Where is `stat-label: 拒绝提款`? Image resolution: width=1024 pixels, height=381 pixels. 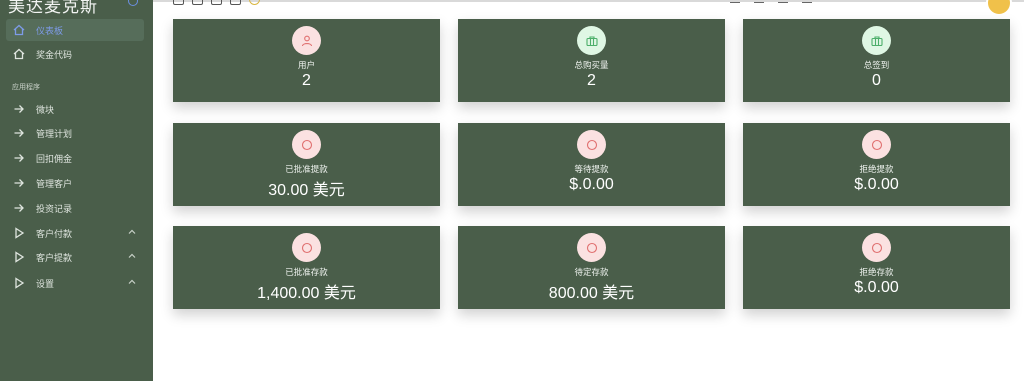
stat-label: 拒绝提款 is located at coordinates (876, 170).